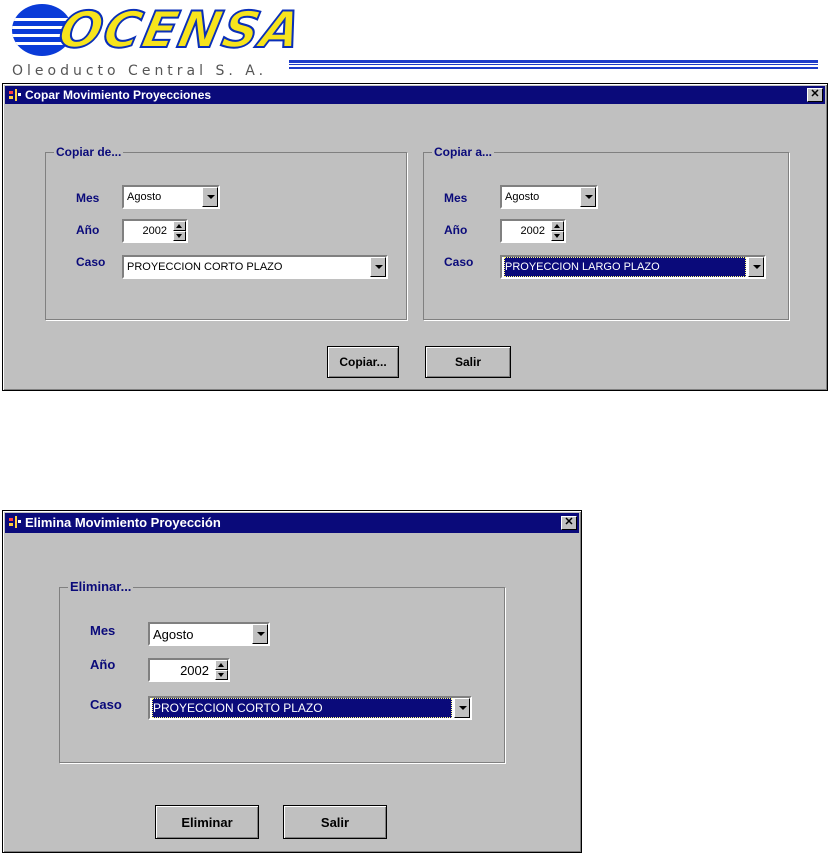 This screenshot has height=853, width=828. What do you see at coordinates (181, 30) in the screenshot?
I see `logo-wordmark: OCENSA` at bounding box center [181, 30].